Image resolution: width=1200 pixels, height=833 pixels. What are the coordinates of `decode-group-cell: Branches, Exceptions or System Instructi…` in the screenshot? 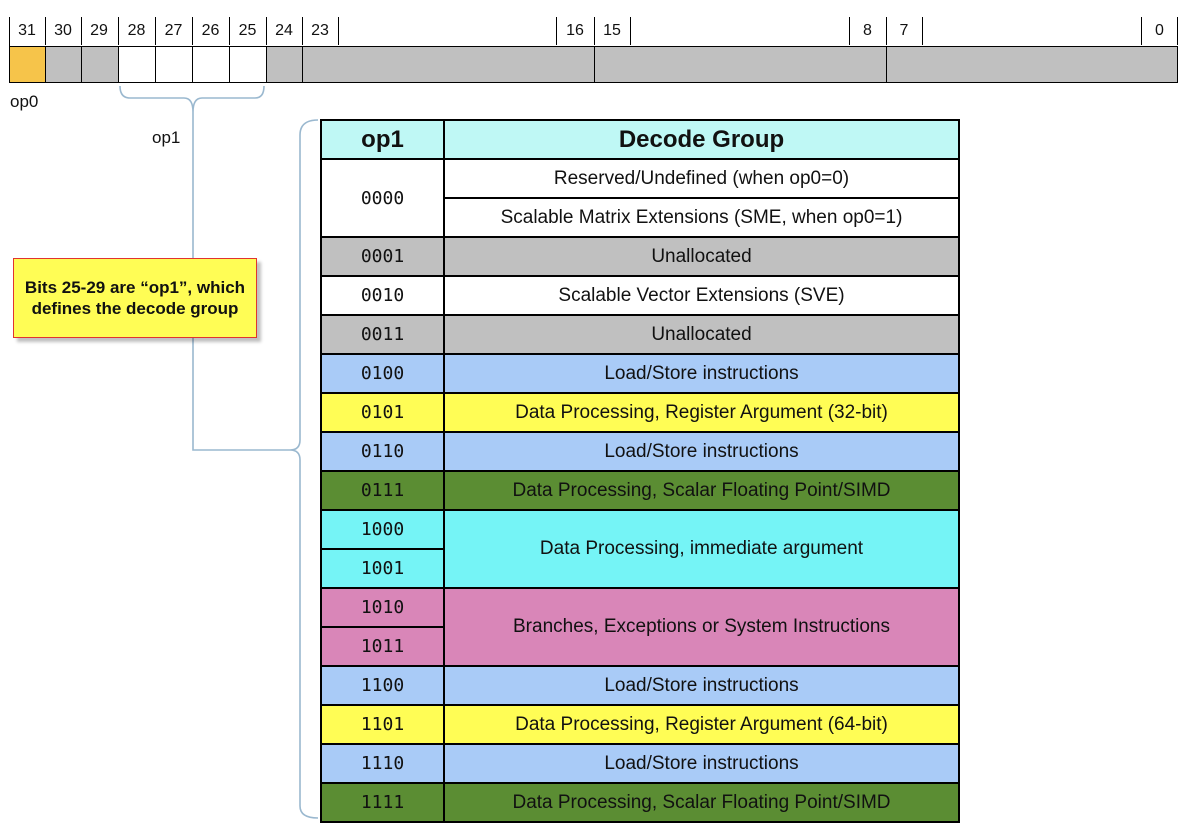 It's located at (701, 627).